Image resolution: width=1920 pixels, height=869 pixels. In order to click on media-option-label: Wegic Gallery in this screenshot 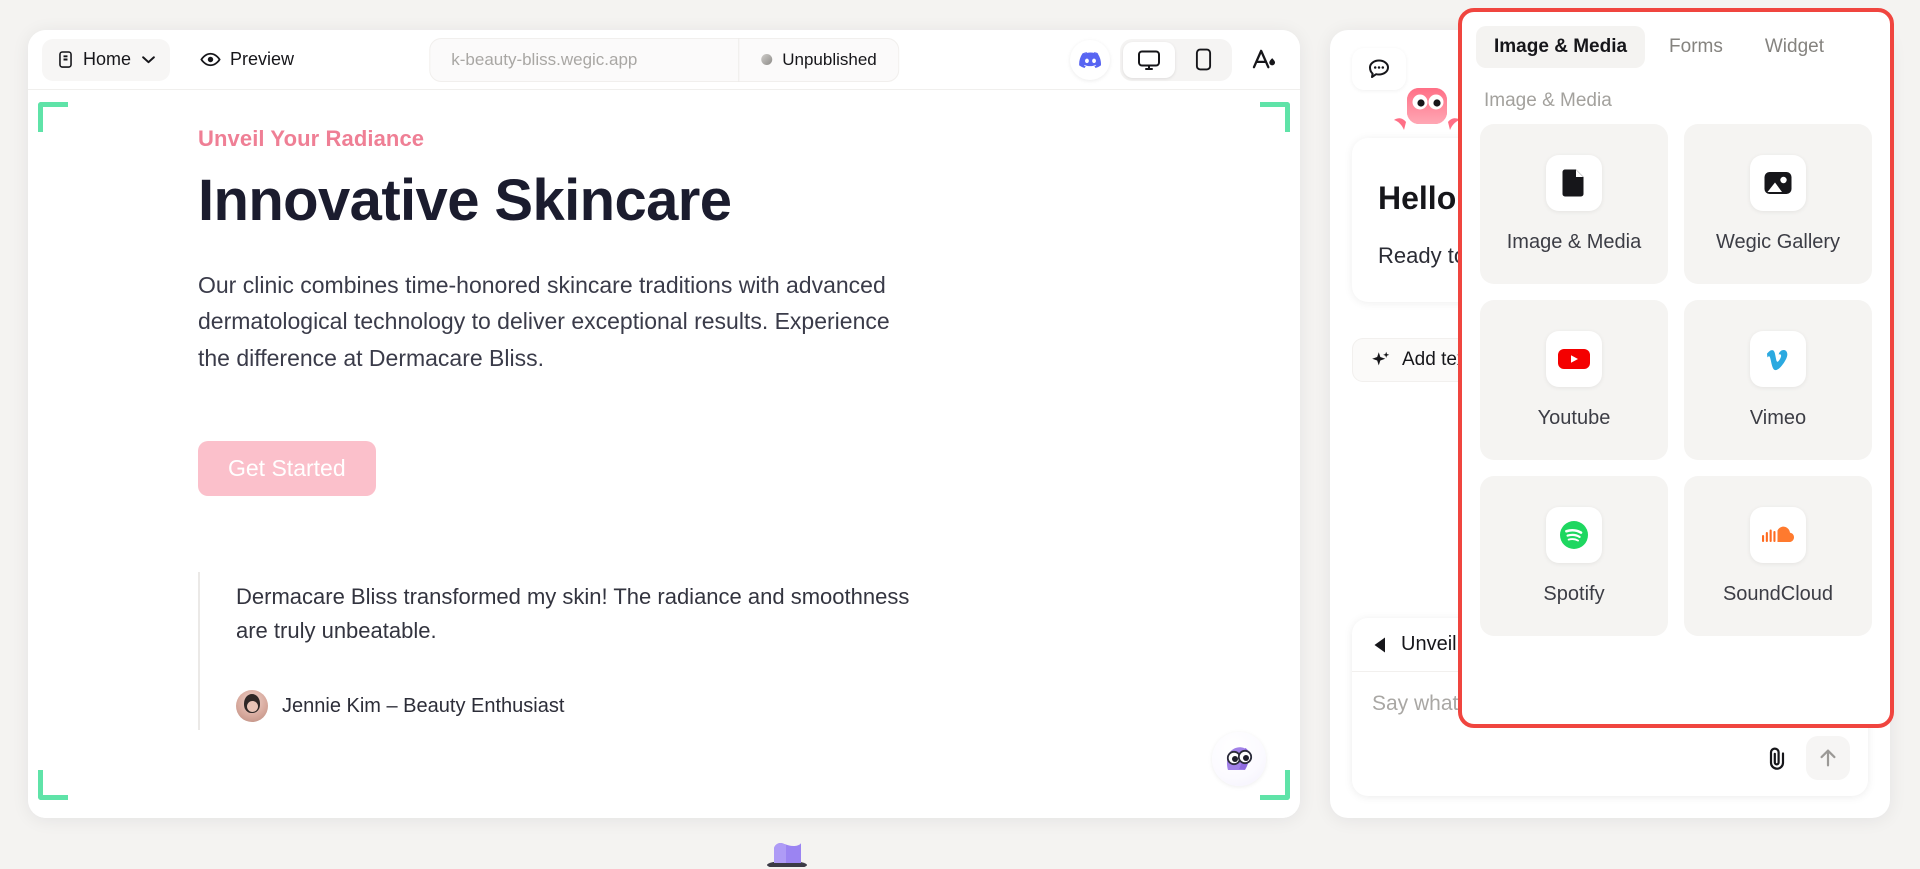, I will do `click(1778, 241)`.